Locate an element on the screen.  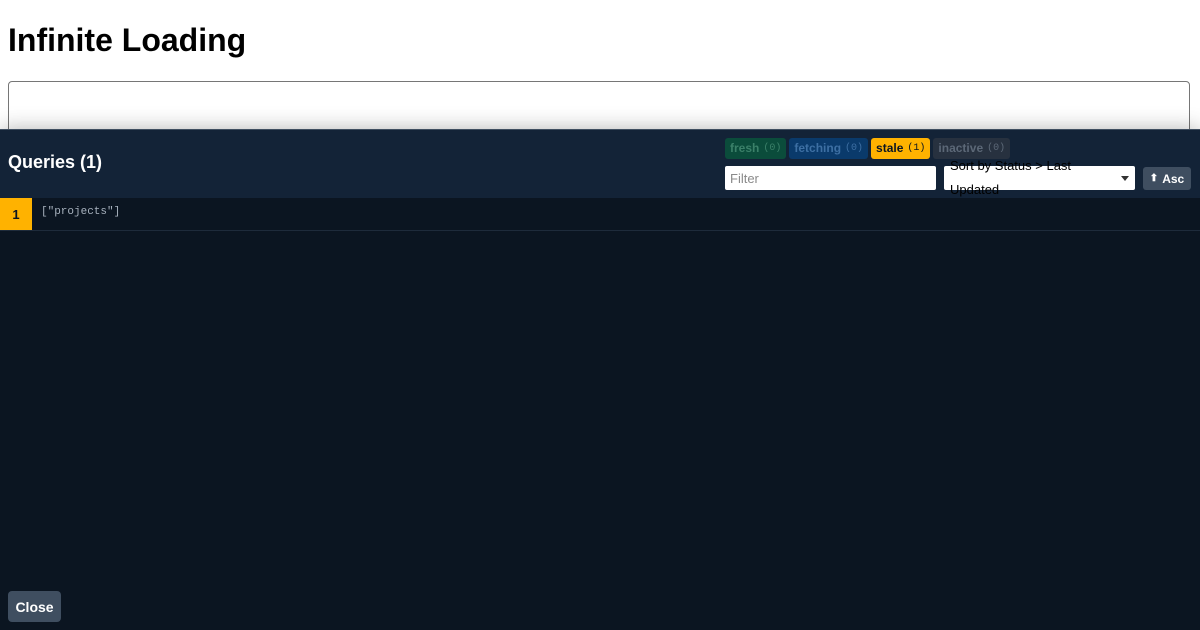
close-button: Close is located at coordinates (34, 606).